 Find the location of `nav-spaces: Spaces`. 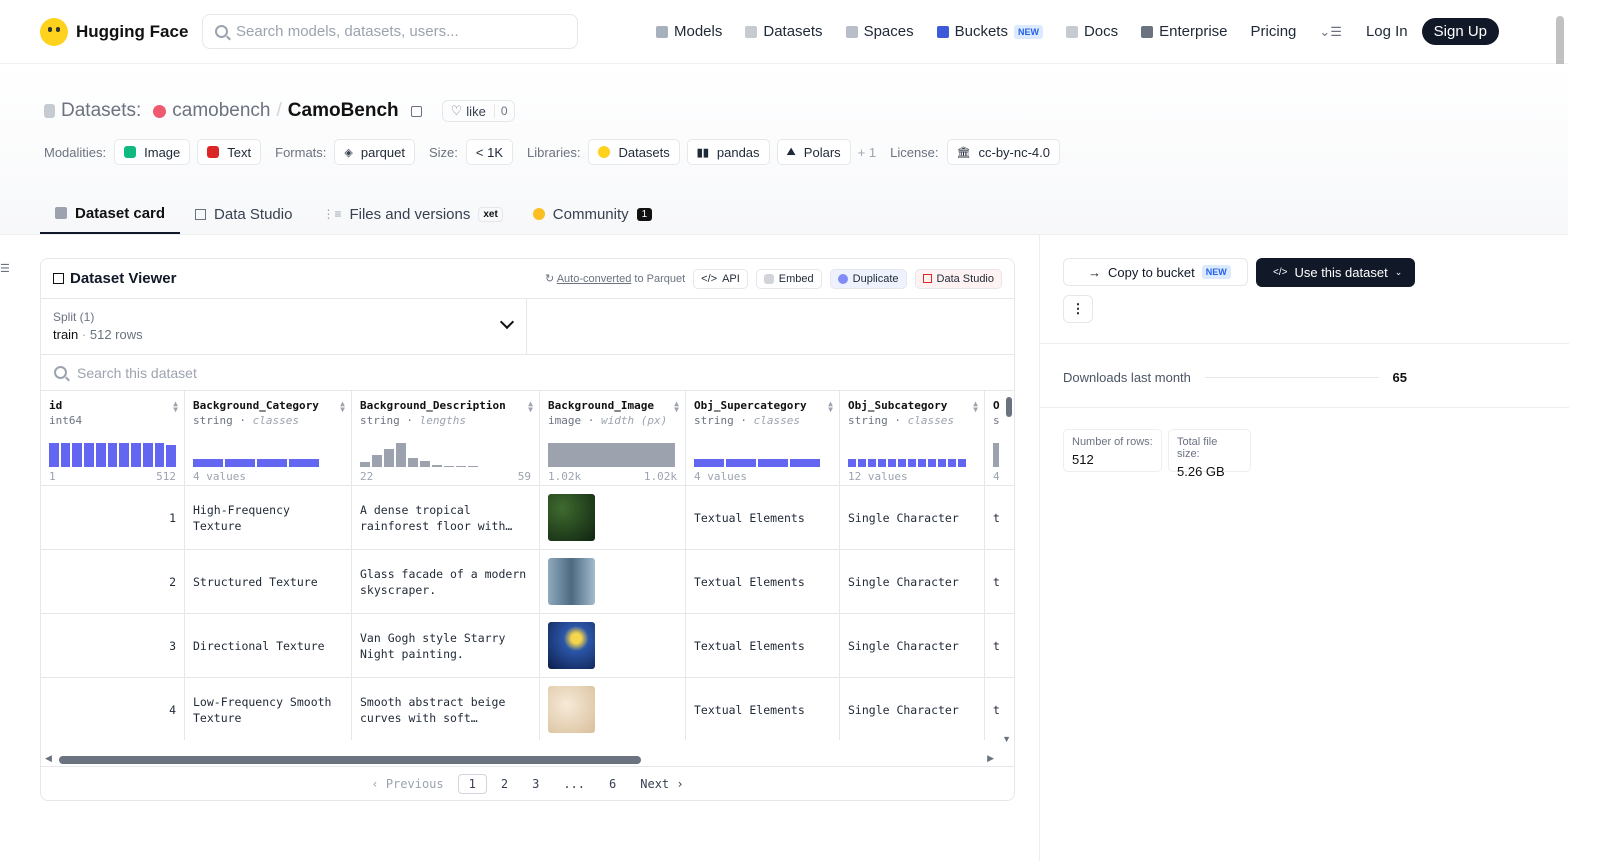

nav-spaces: Spaces is located at coordinates (879, 31).